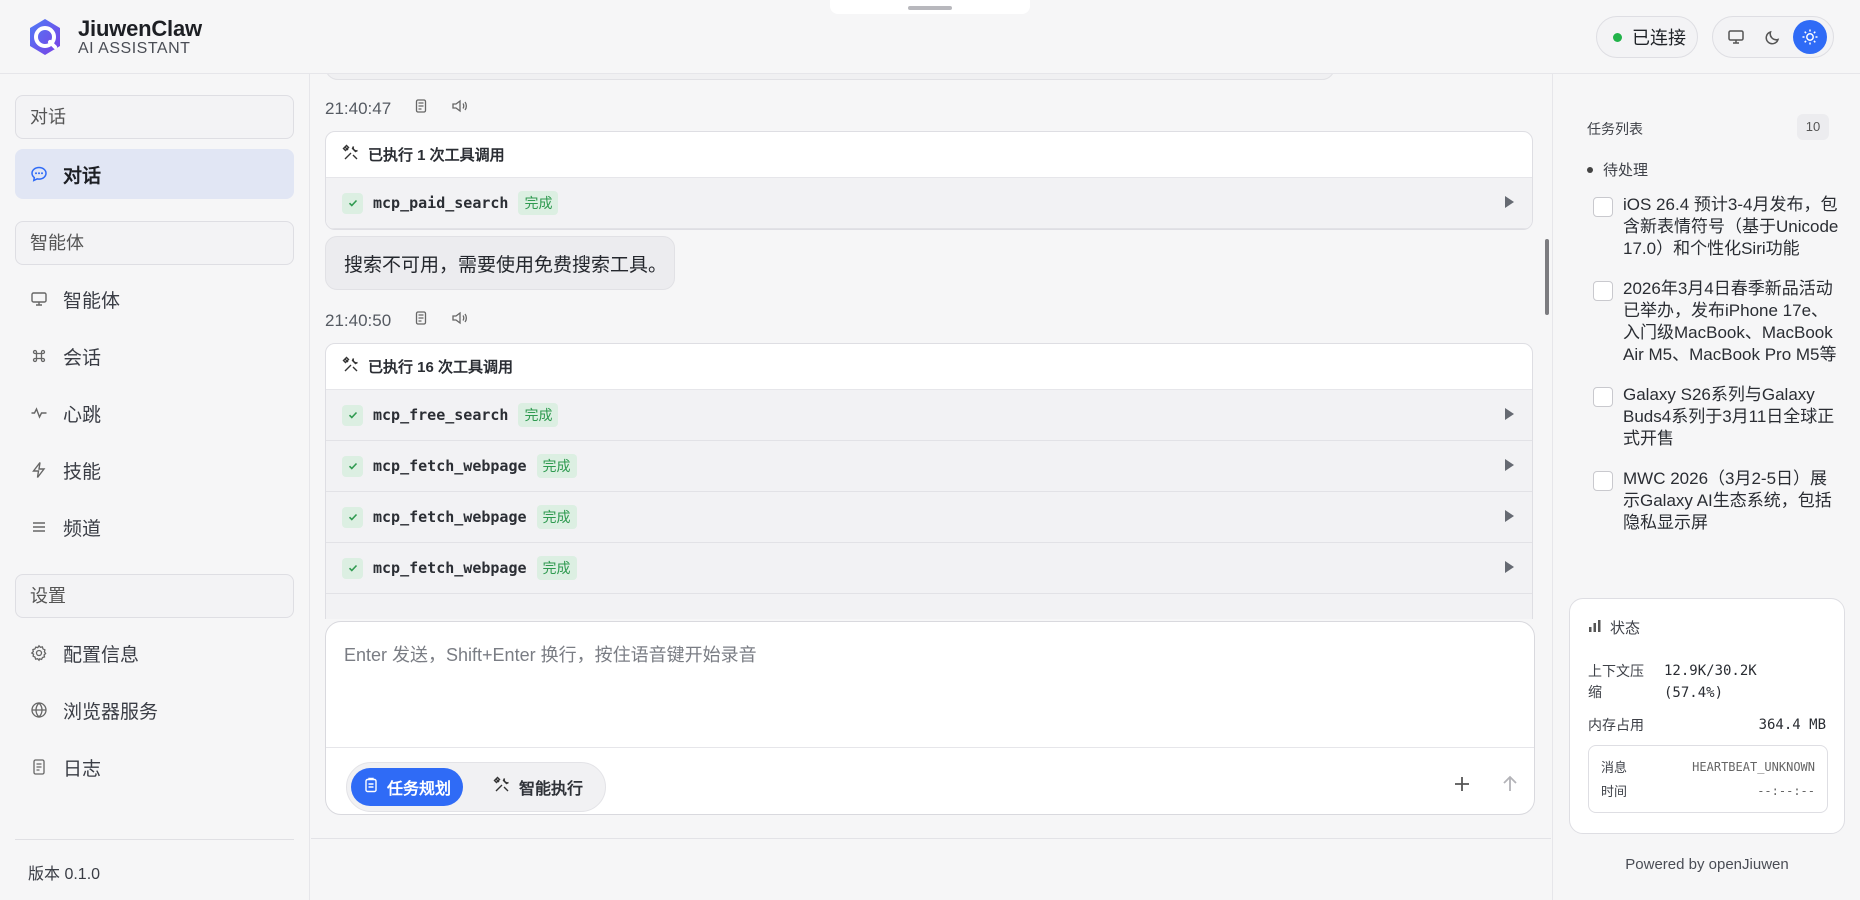 The width and height of the screenshot is (1860, 900). What do you see at coordinates (358, 108) in the screenshot?
I see `message-timestamp: 21:40:47` at bounding box center [358, 108].